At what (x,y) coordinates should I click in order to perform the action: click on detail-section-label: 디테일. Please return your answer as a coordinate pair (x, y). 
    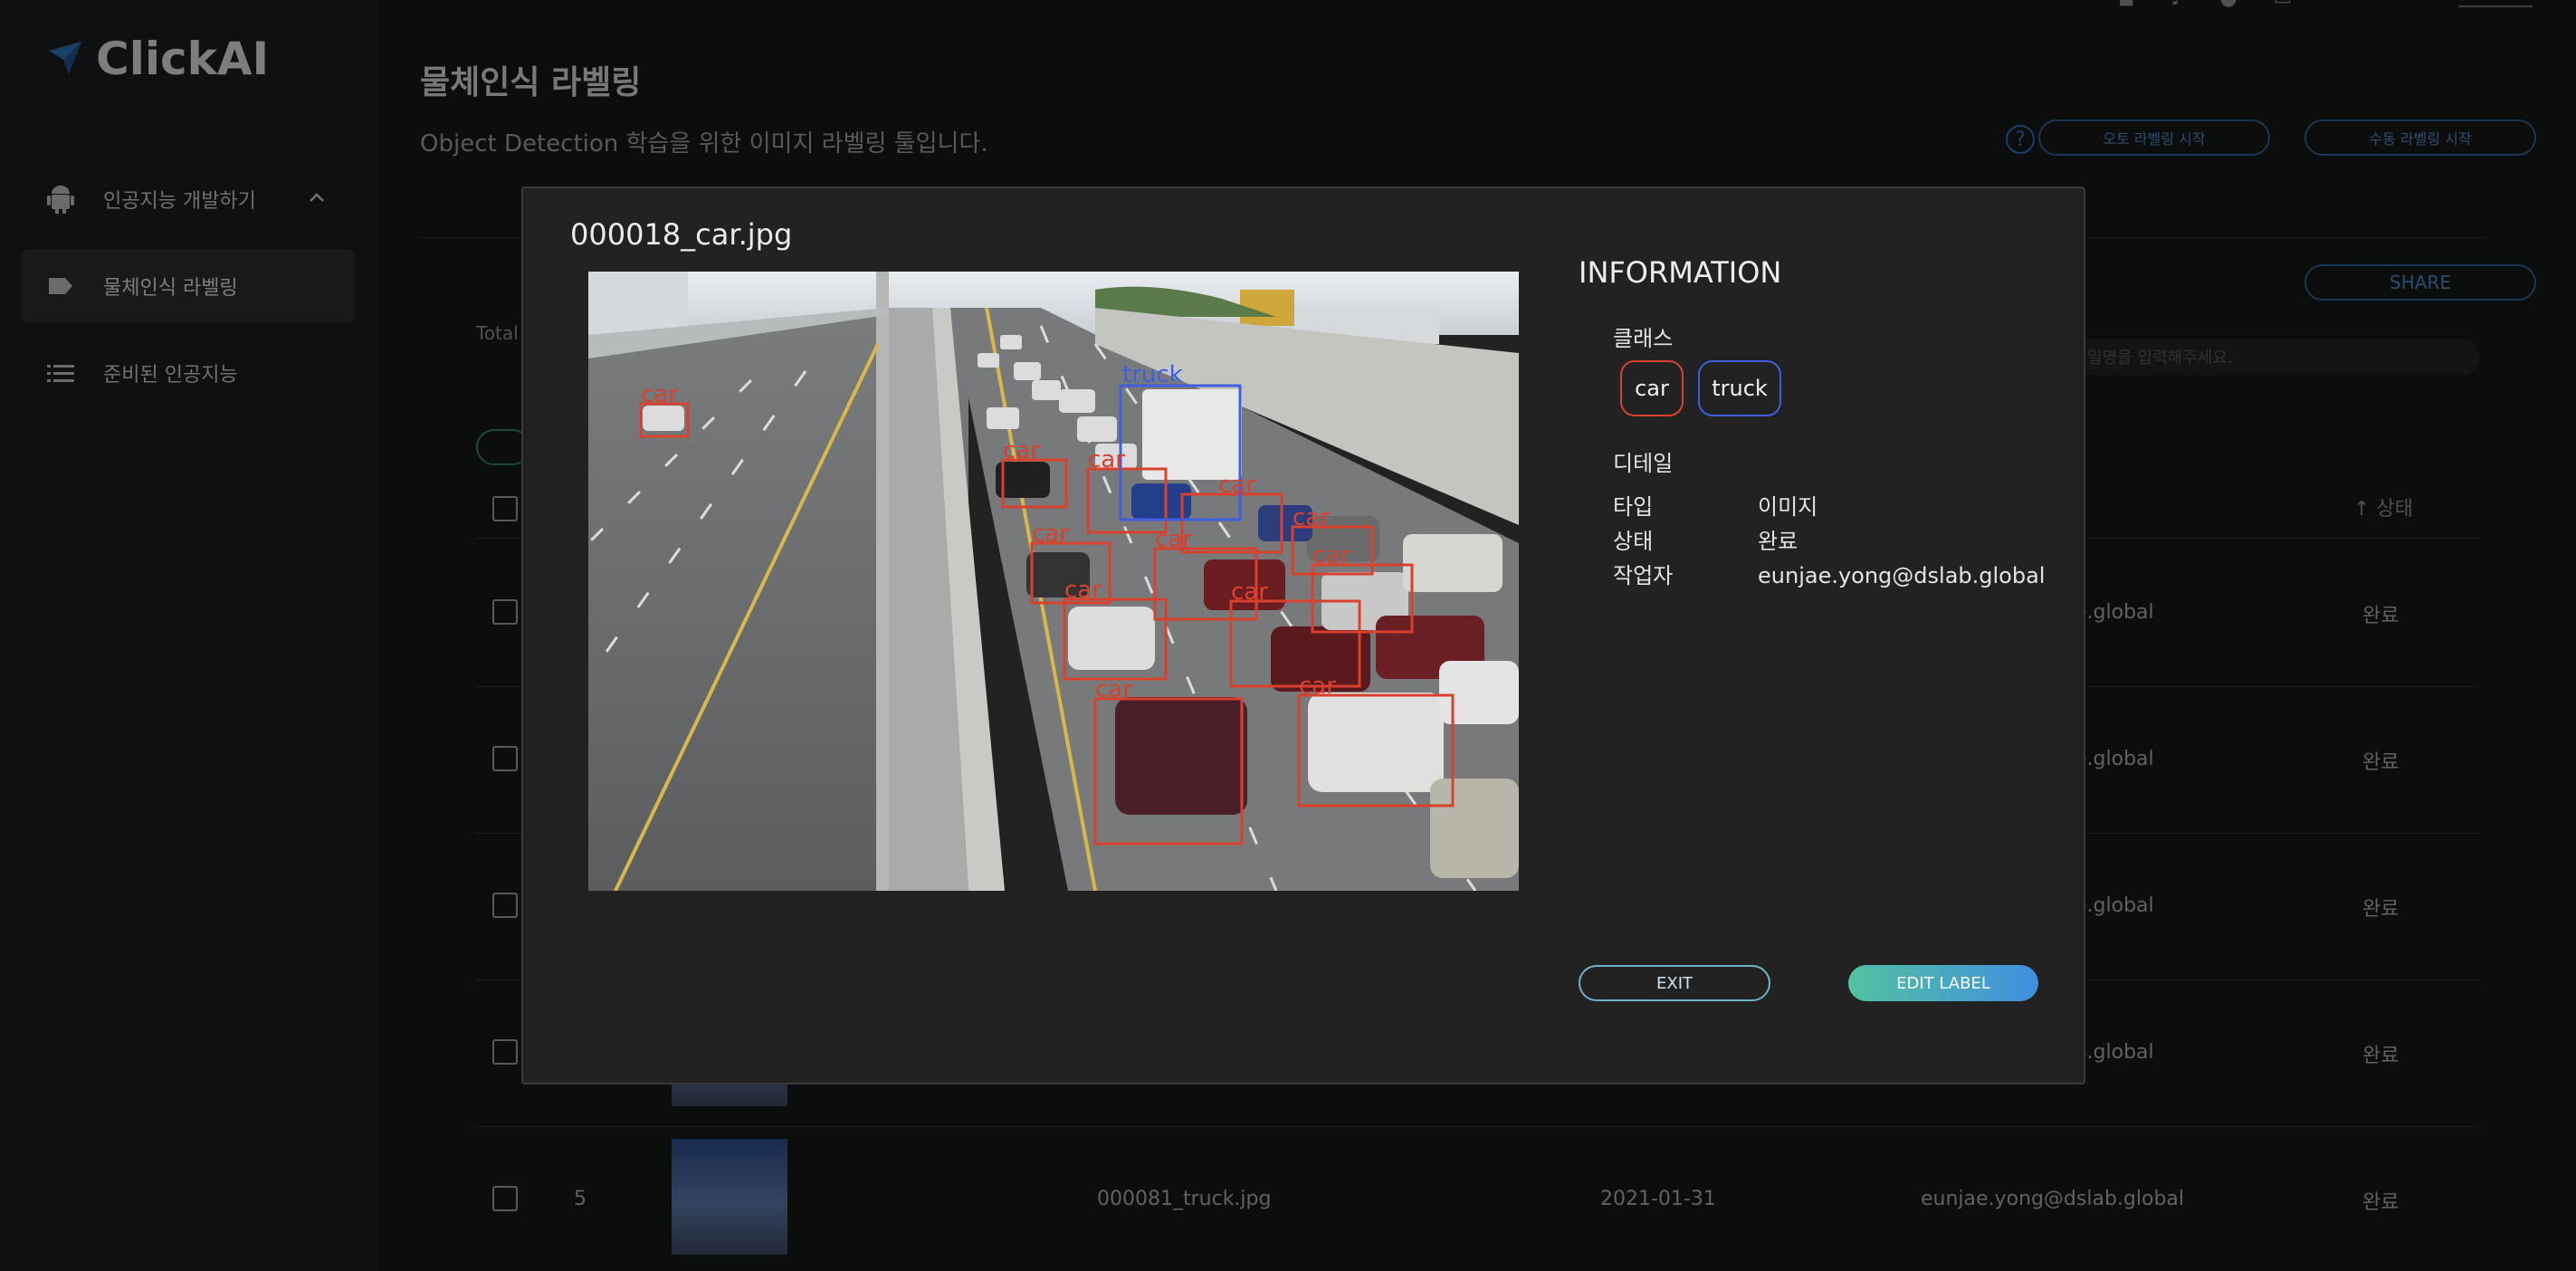
    Looking at the image, I should click on (1643, 463).